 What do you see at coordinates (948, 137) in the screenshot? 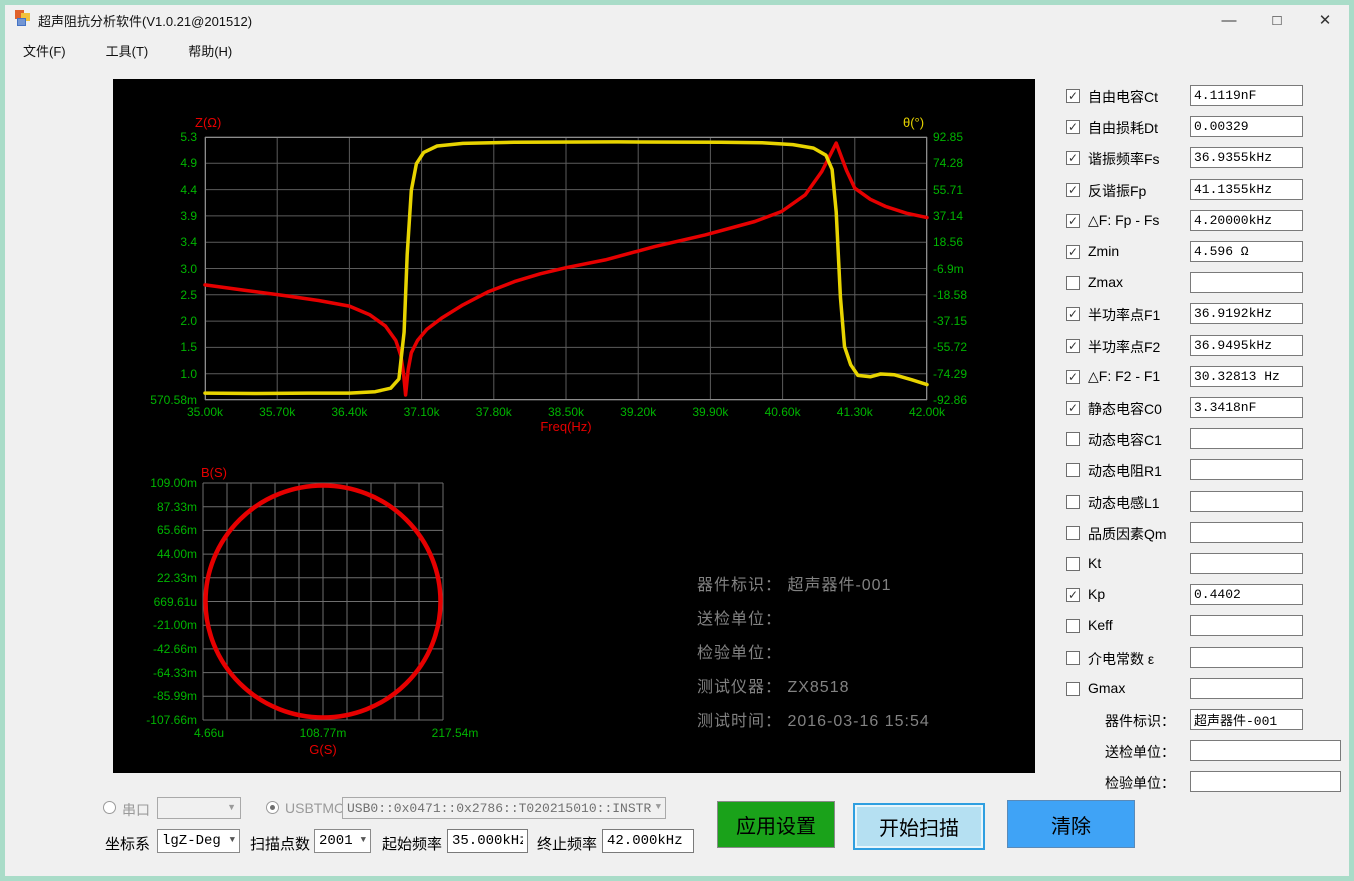
I see `theta-axis-tick: 92.85` at bounding box center [948, 137].